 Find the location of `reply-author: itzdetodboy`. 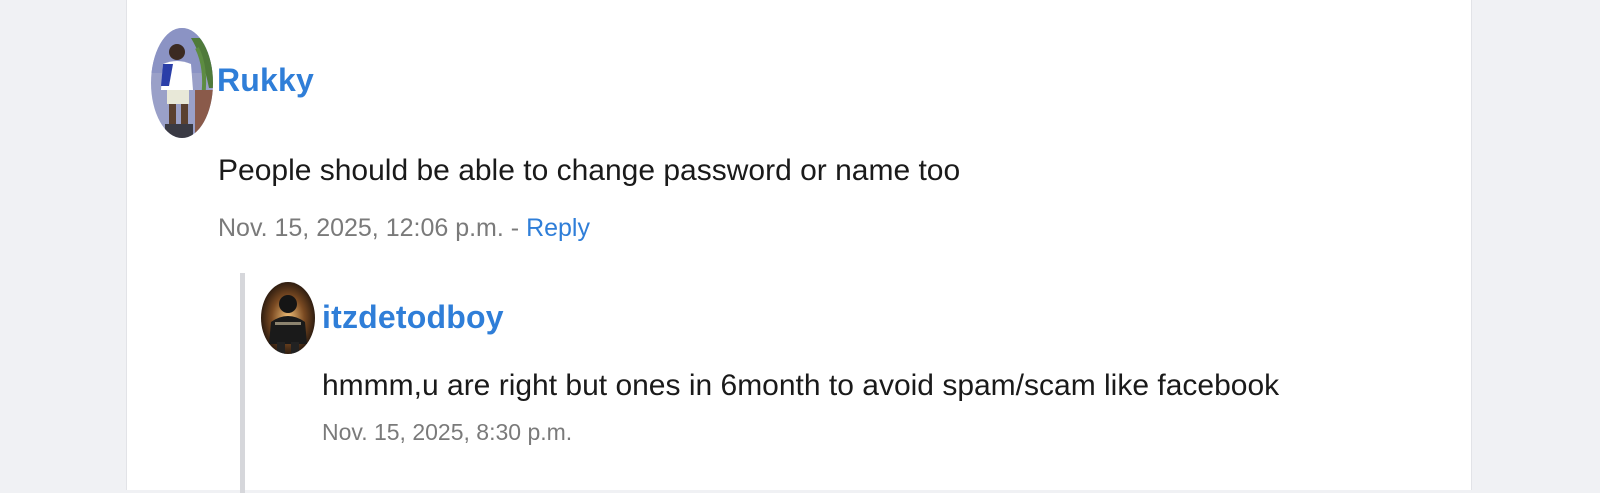

reply-author: itzdetodboy is located at coordinates (413, 317).